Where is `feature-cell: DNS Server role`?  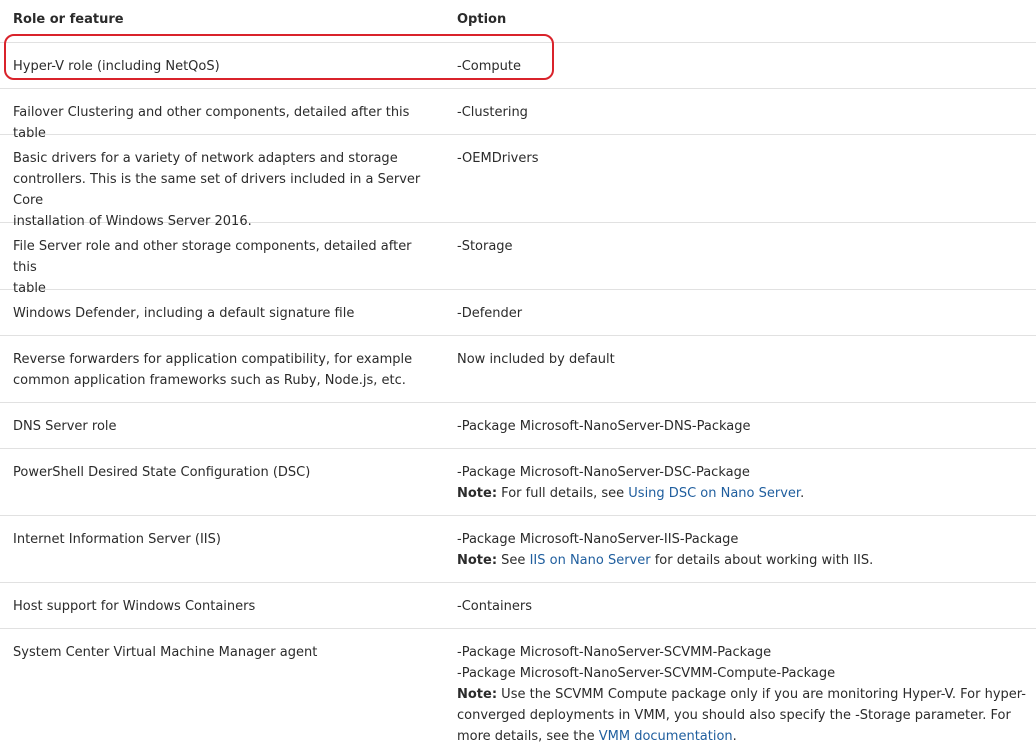
feature-cell: DNS Server role is located at coordinates (65, 426).